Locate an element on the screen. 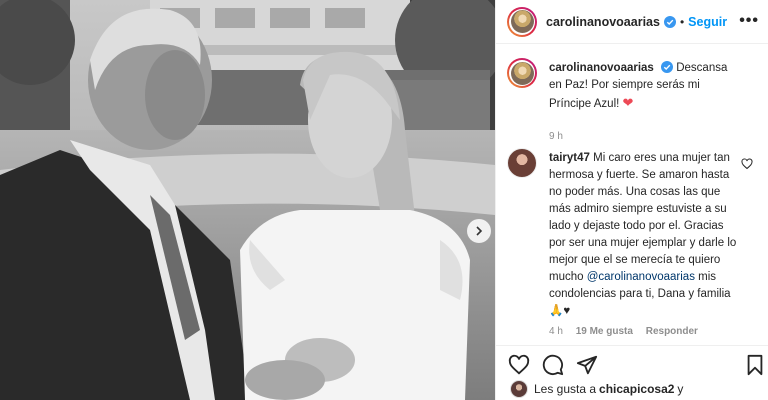 Image resolution: width=768 pixels, height=400 pixels. chevron-right-icon is located at coordinates (479, 231).